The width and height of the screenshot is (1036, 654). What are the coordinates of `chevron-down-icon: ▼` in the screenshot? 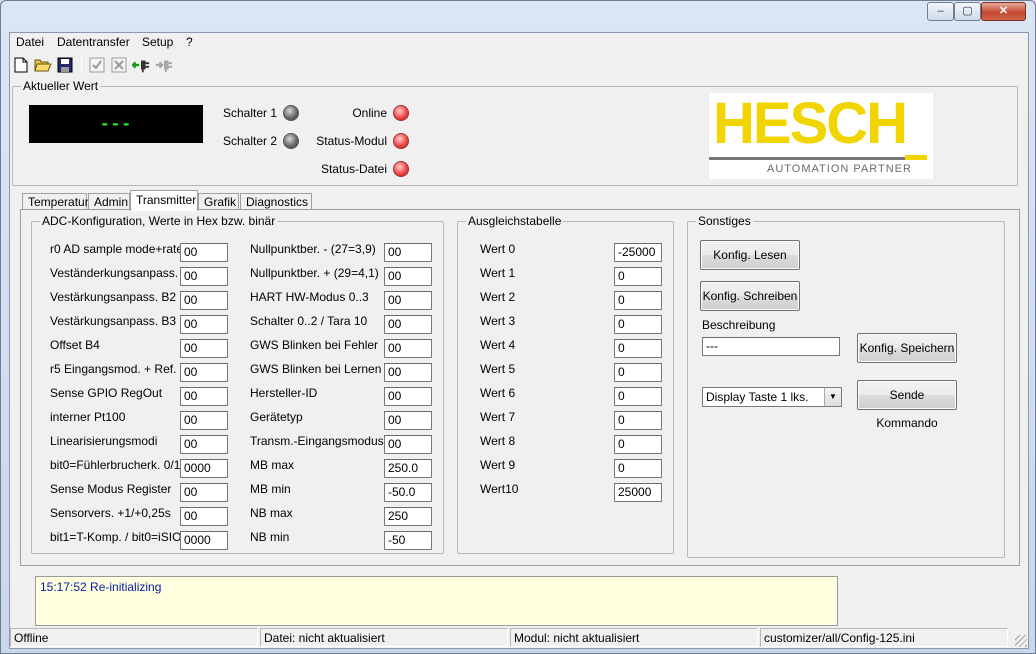 It's located at (832, 397).